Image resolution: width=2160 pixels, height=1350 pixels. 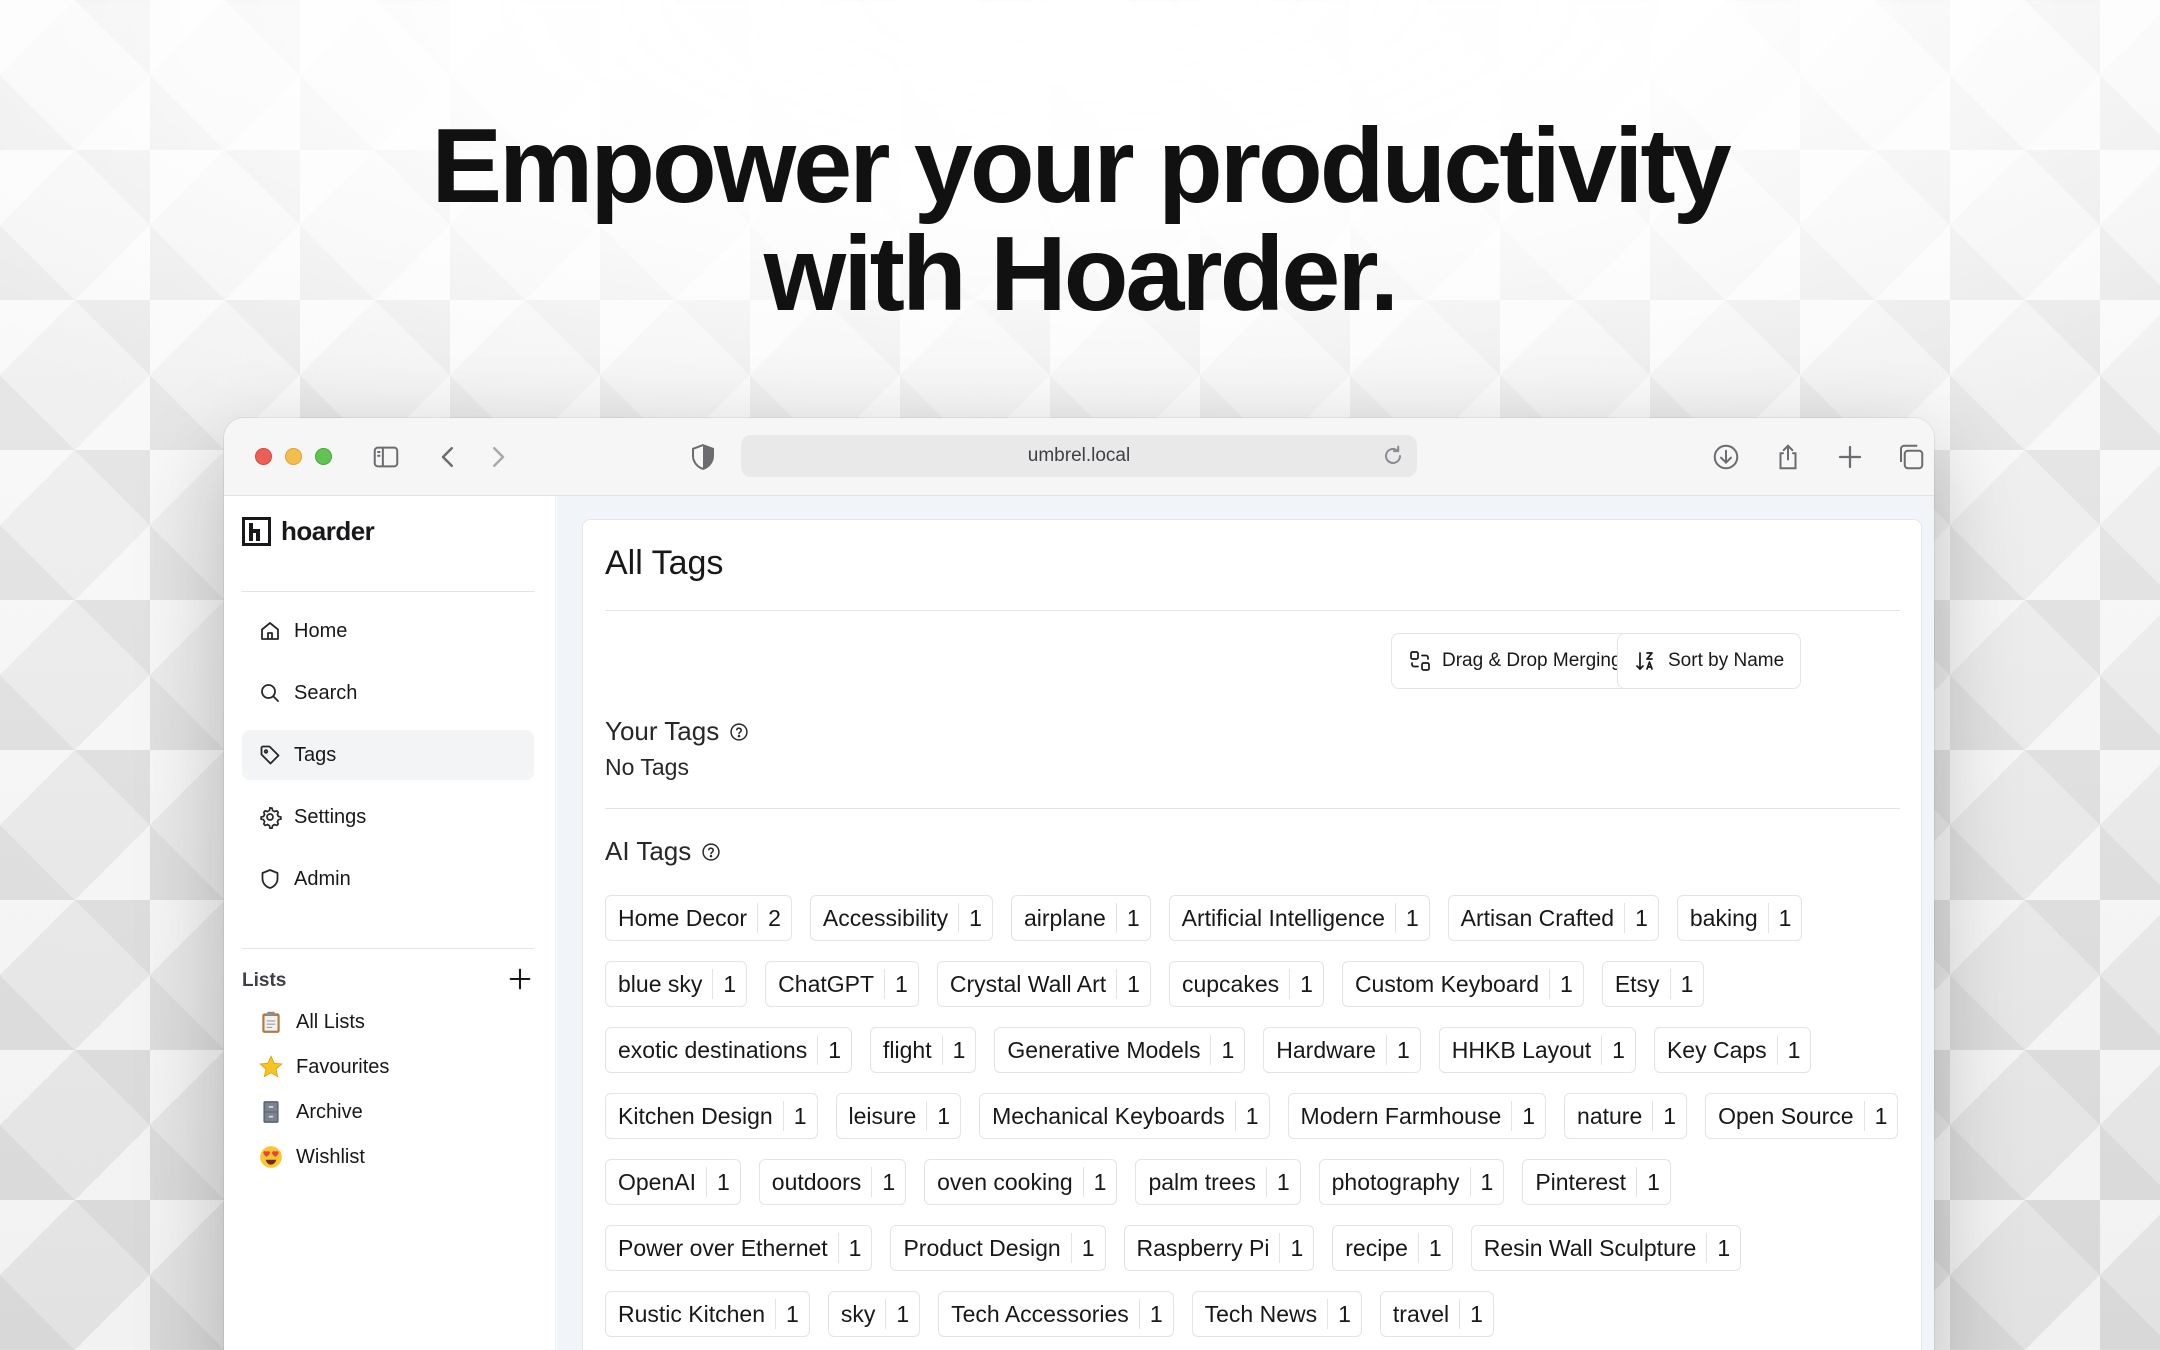 I want to click on ai-tag-pill: recipe 1, so click(x=1392, y=1248).